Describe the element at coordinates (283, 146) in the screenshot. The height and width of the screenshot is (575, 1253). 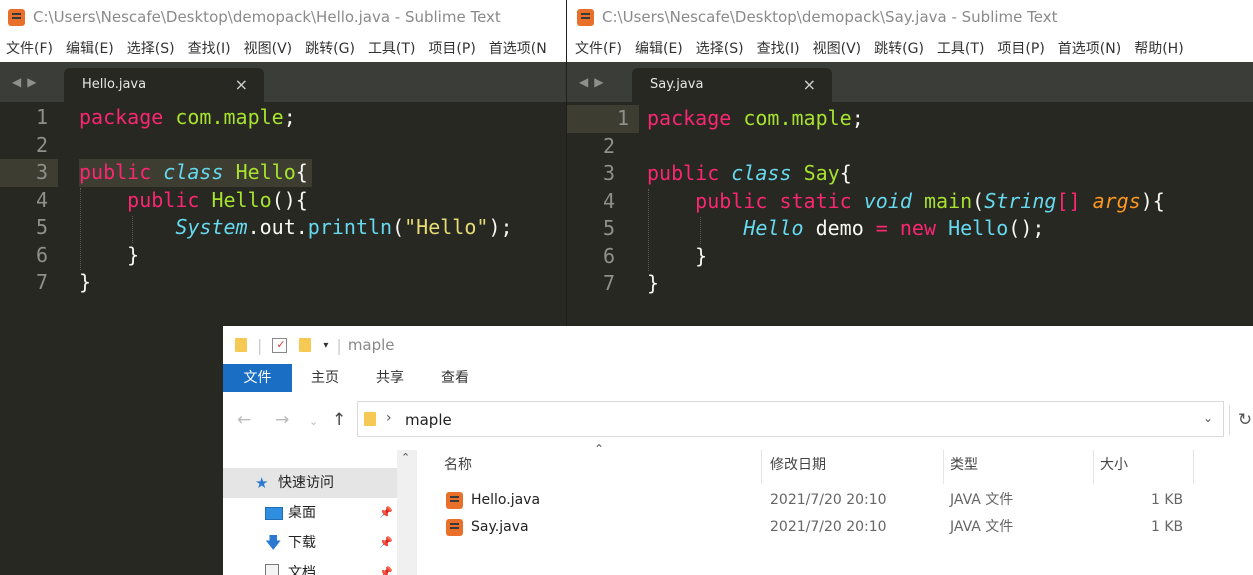
I see `code-line: 2` at that location.